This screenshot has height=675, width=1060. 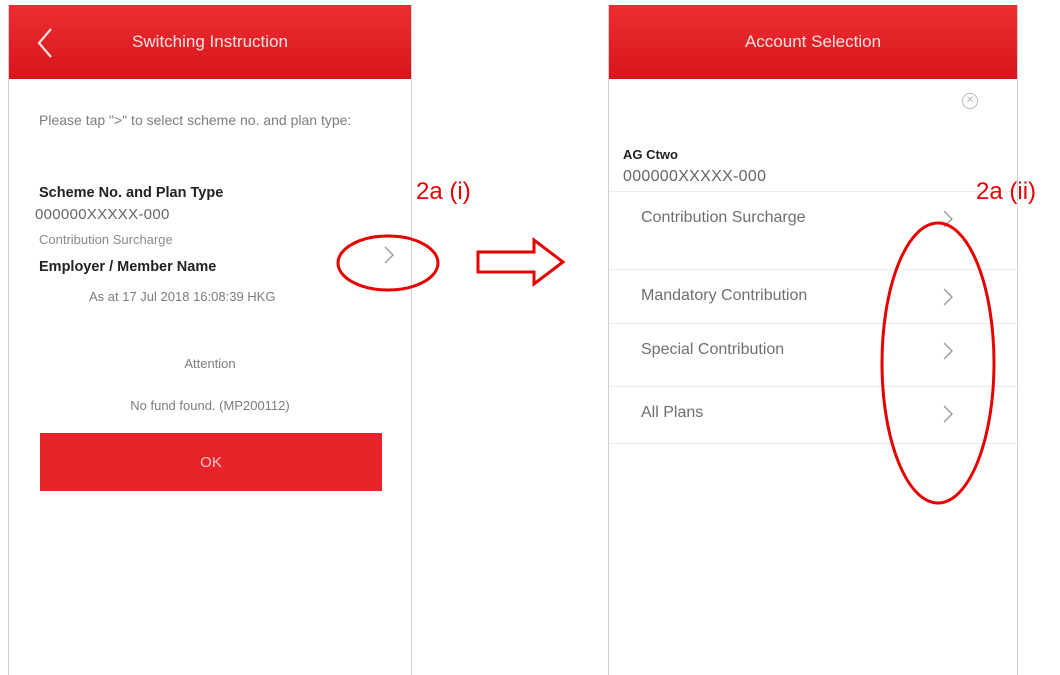 I want to click on callout-label-right: 2a (ii), so click(x=1006, y=191).